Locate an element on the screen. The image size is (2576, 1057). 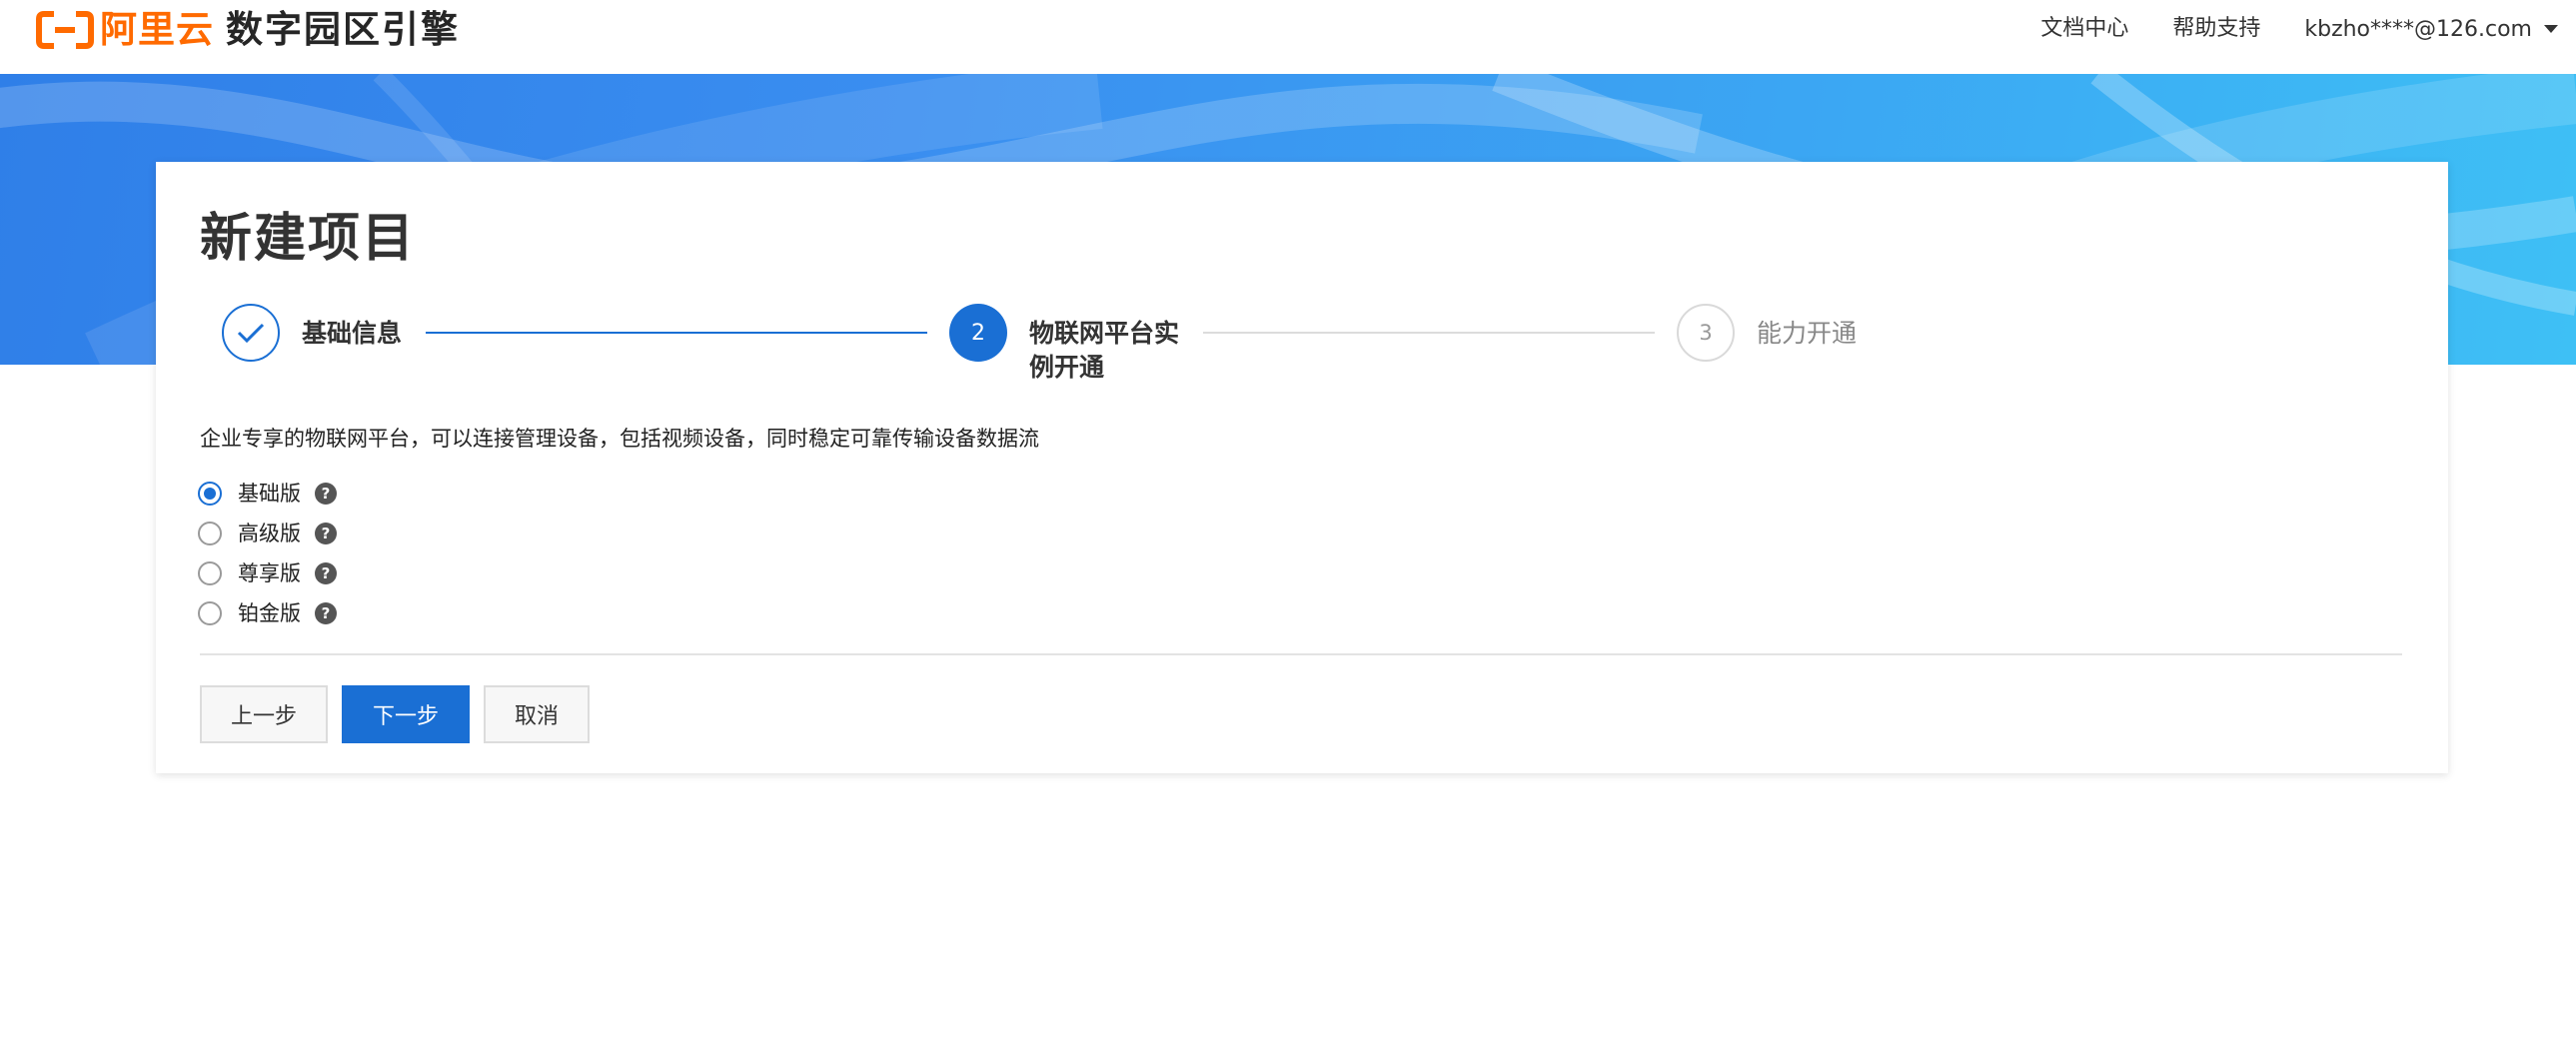
step-1-label: 基础信息 is located at coordinates (352, 333).